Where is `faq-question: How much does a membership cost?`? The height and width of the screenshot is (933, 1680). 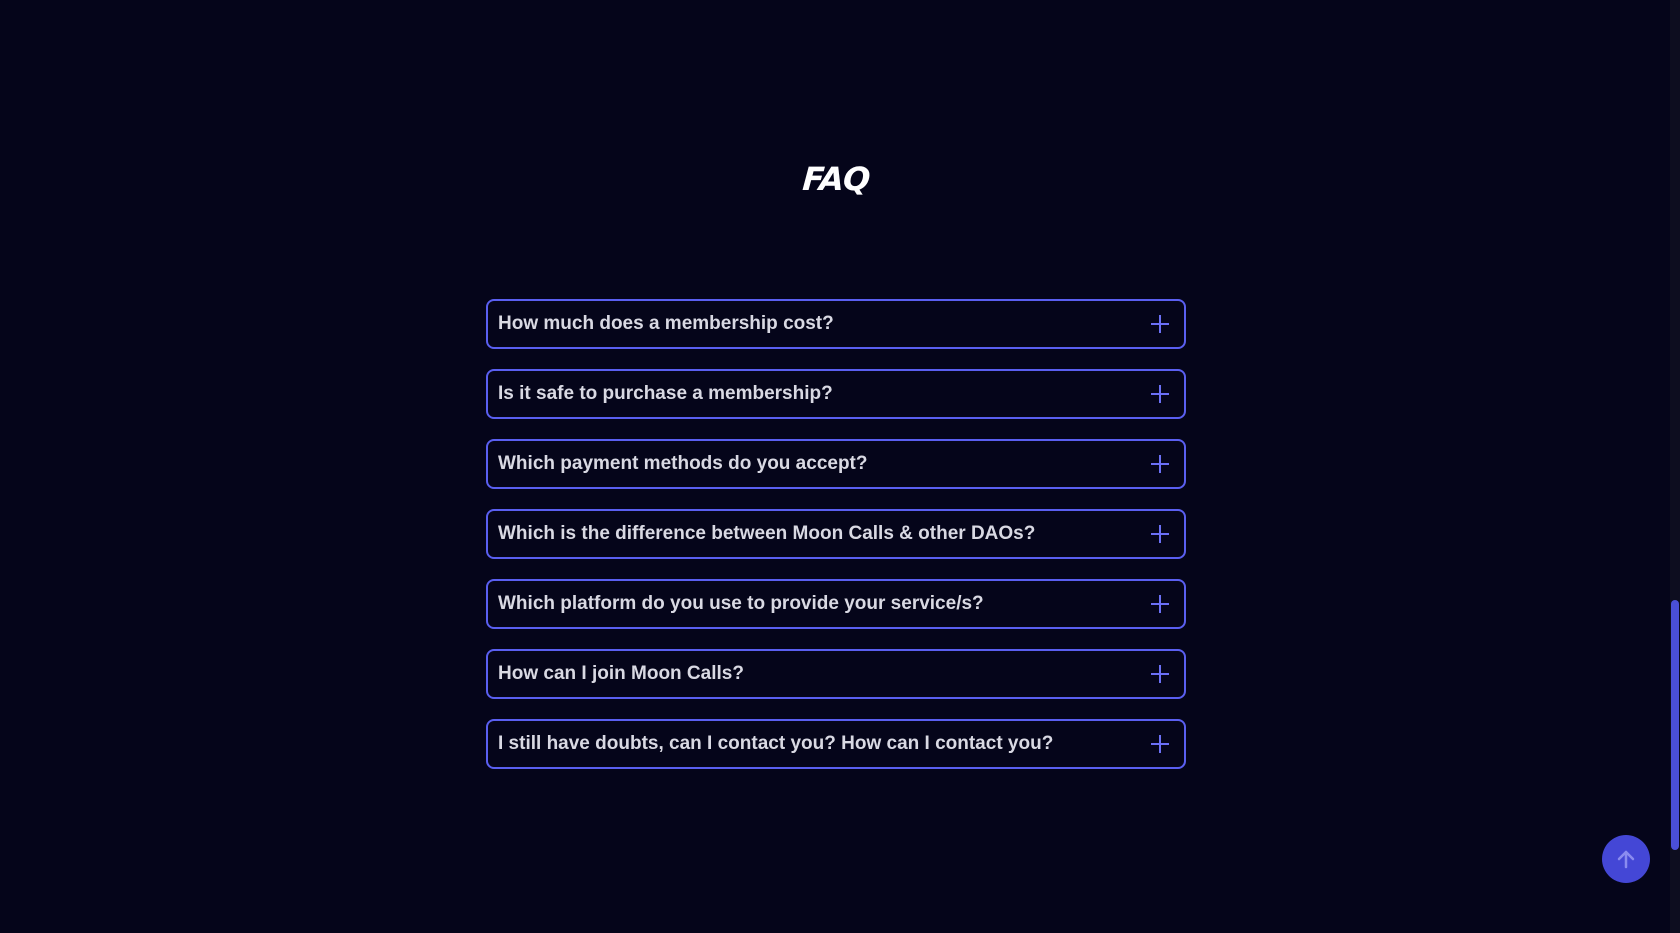
faq-question: How much does a membership cost? is located at coordinates (666, 323).